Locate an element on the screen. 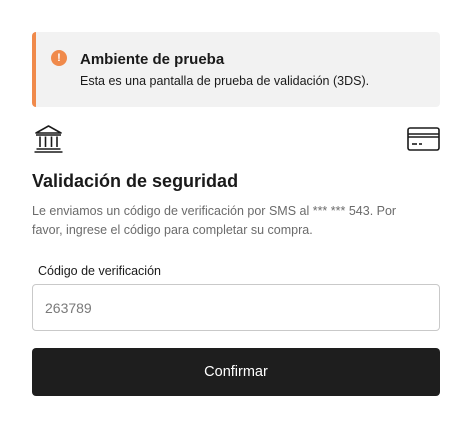 This screenshot has height=428, width=472. alert-icon: ! is located at coordinates (59, 58).